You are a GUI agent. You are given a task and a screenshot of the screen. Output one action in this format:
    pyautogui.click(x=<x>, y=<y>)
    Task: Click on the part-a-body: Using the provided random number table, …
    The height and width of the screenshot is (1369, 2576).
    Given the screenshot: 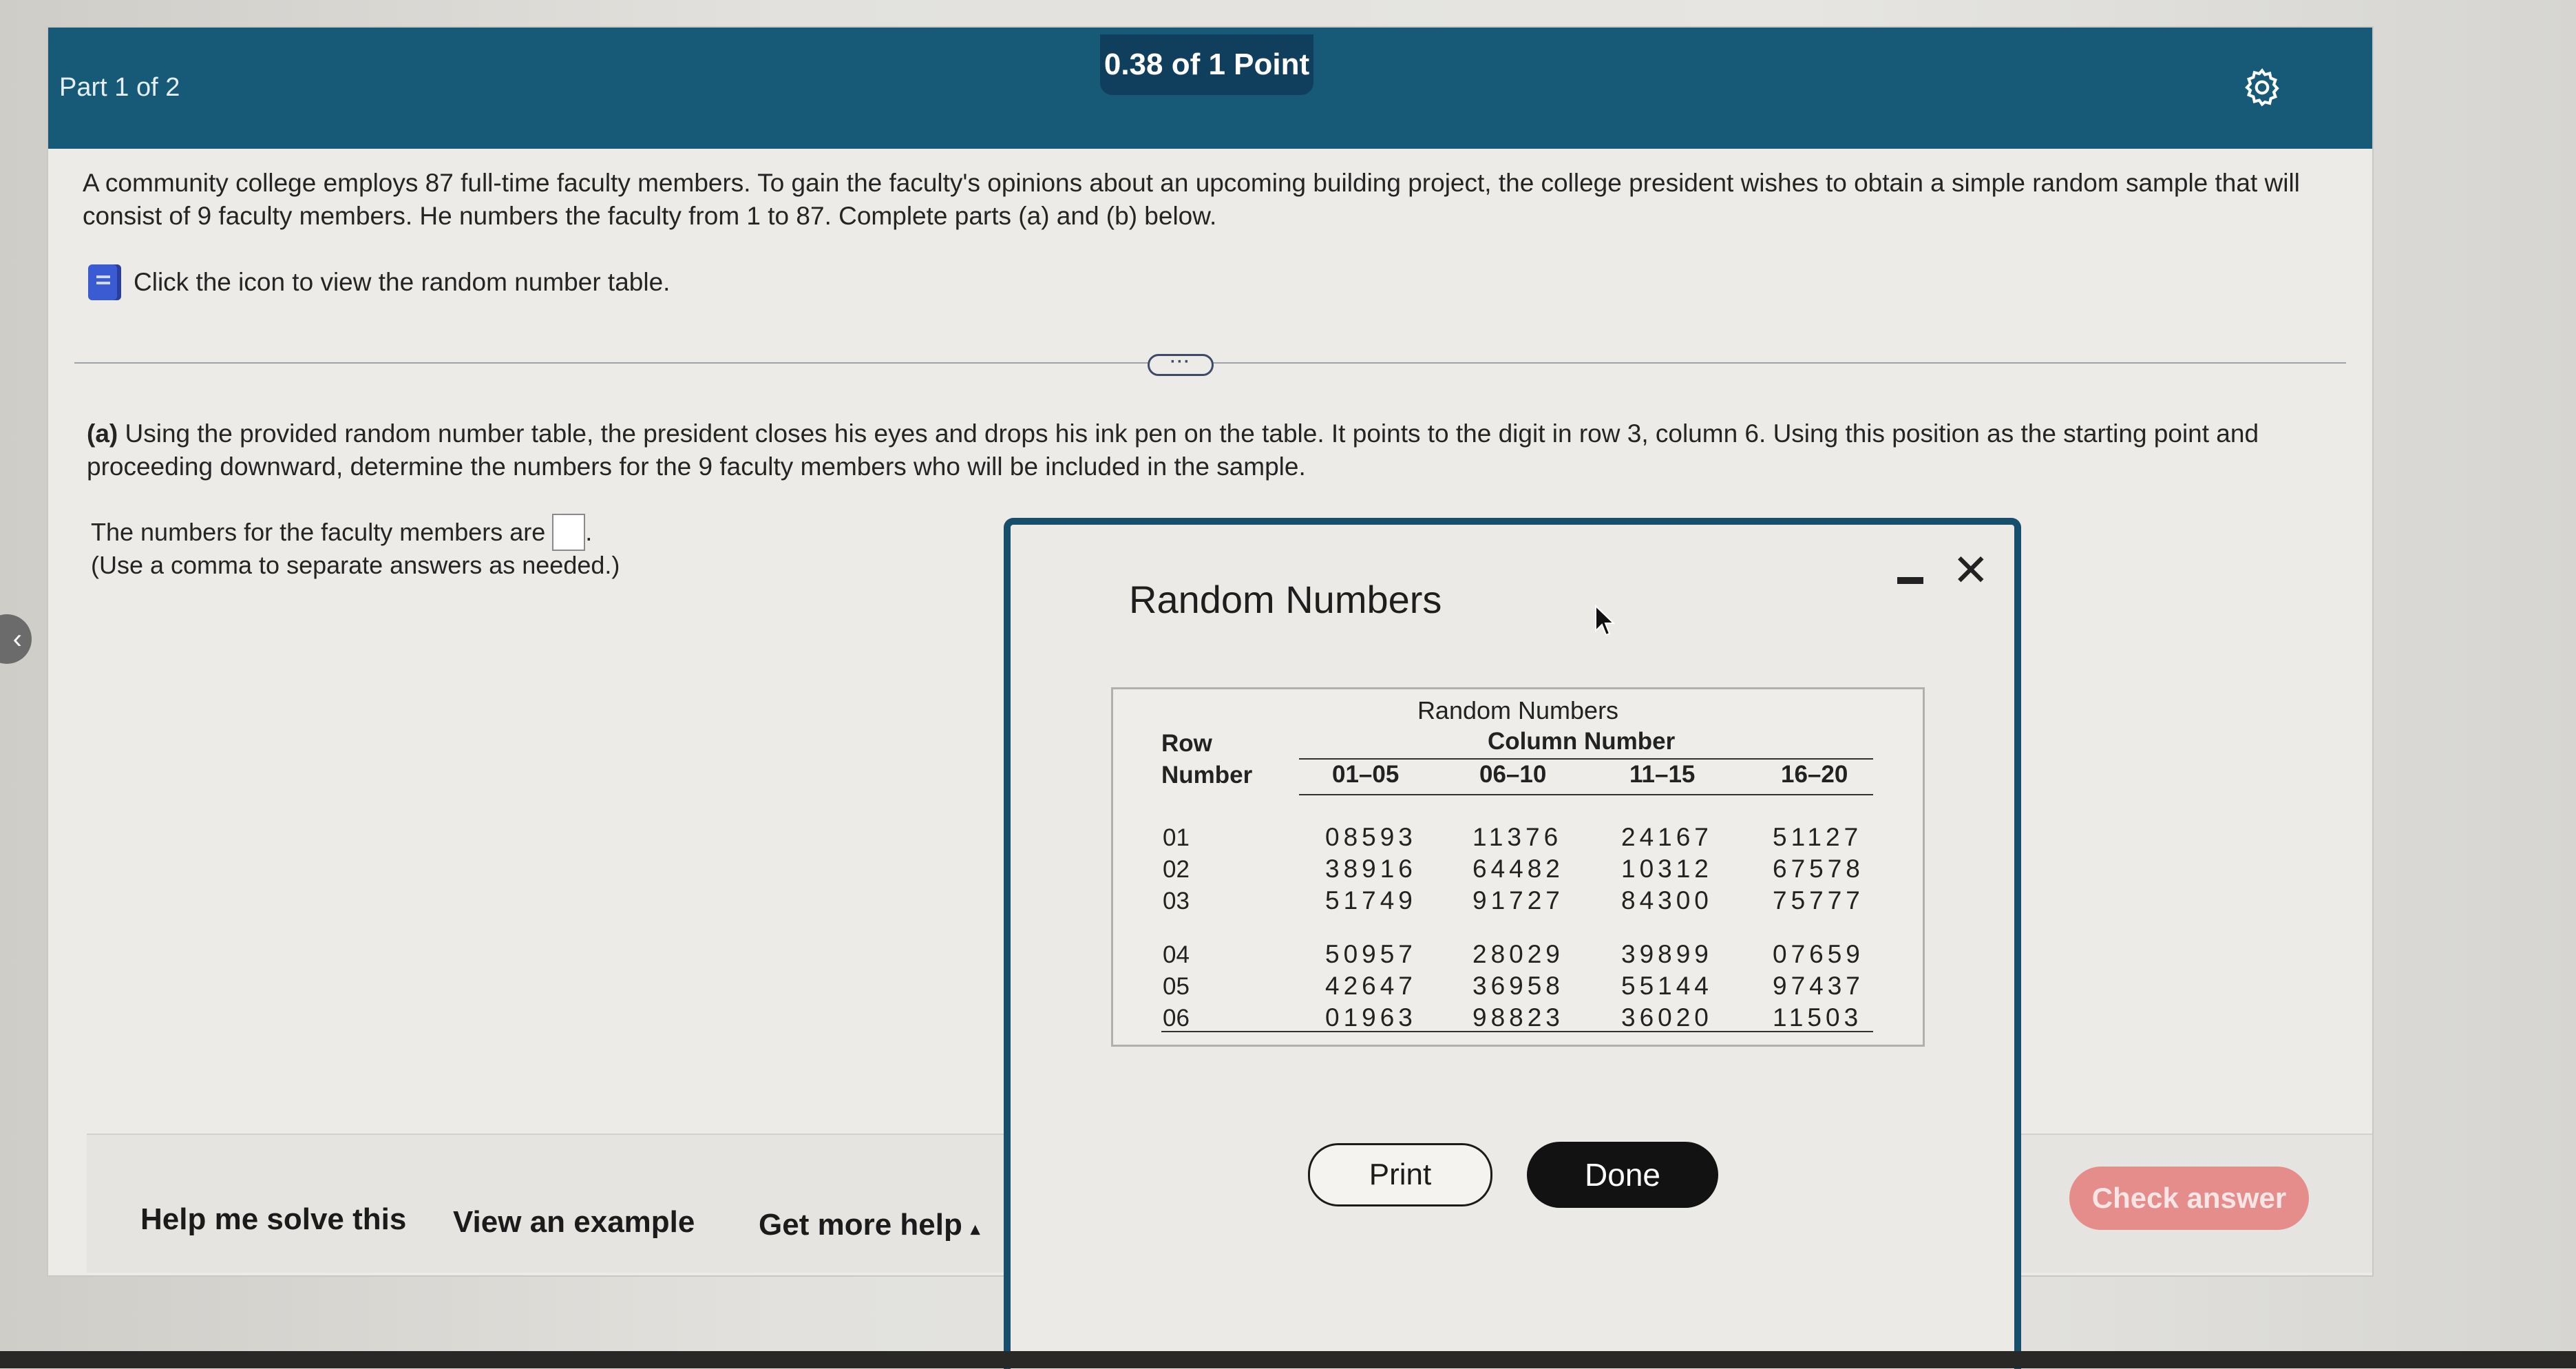 What is the action you would take?
    pyautogui.click(x=1173, y=450)
    